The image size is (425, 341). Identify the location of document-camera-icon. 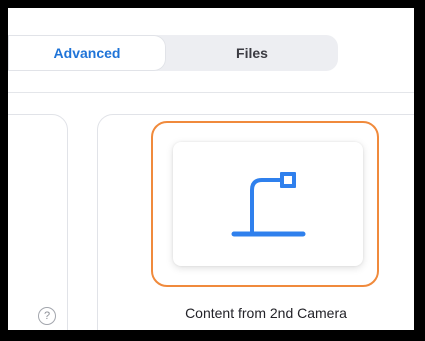
(268, 204).